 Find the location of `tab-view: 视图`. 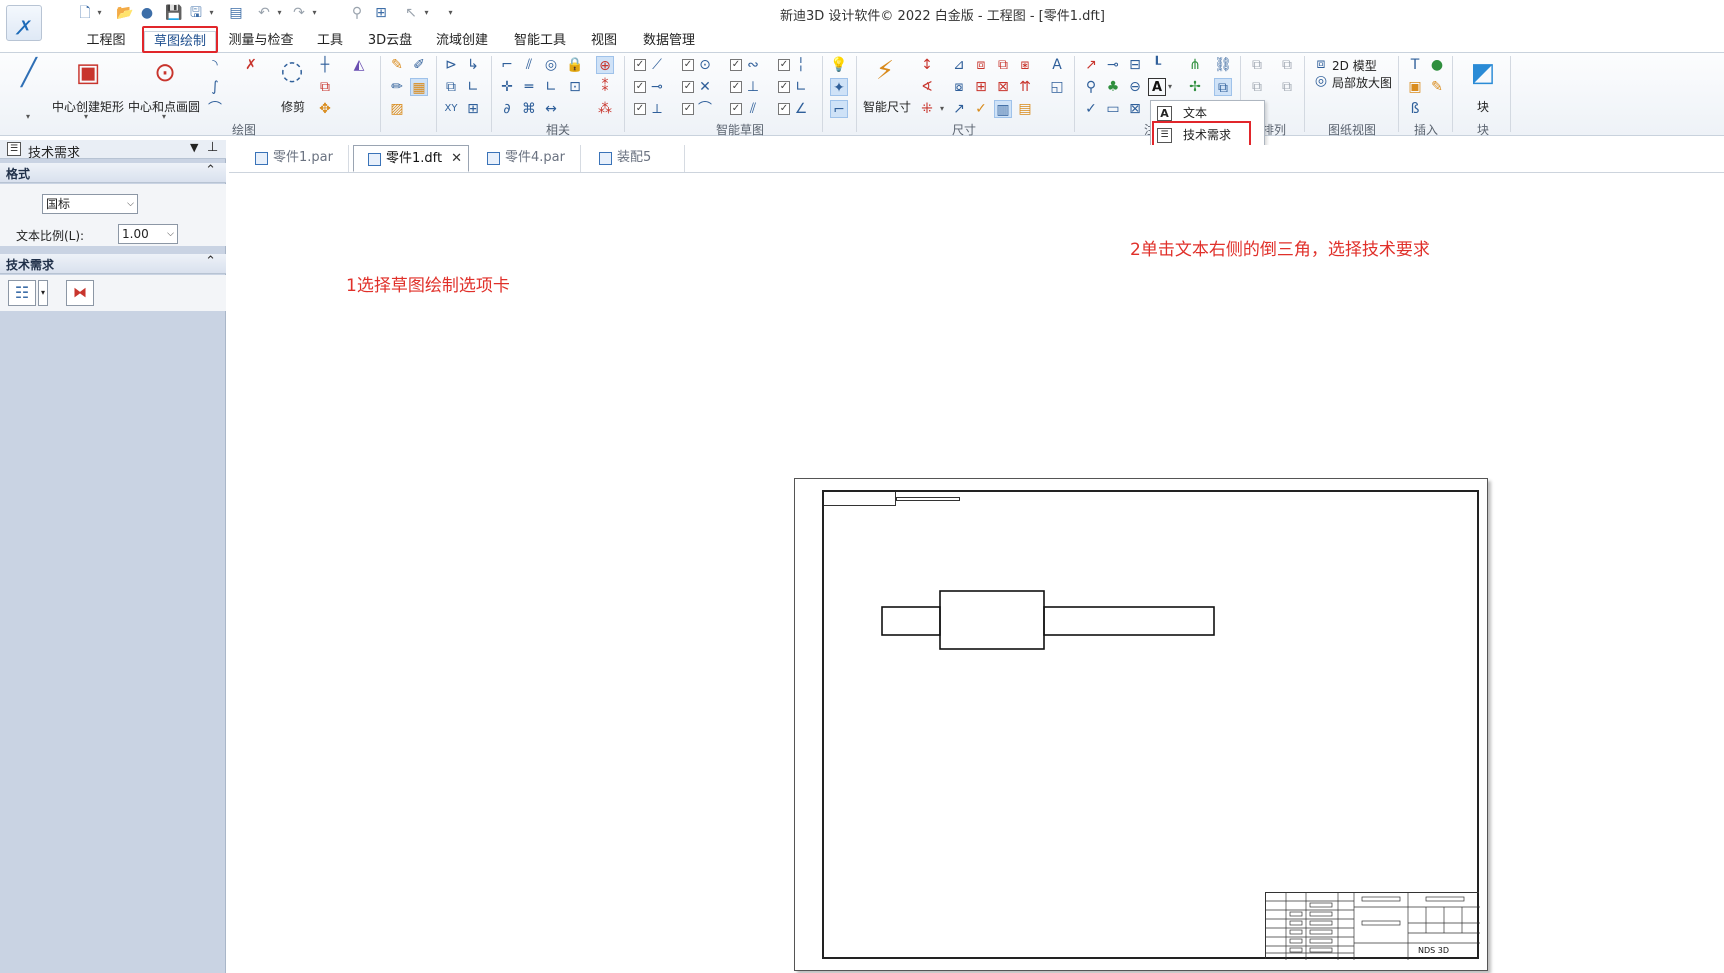

tab-view: 视图 is located at coordinates (604, 41).